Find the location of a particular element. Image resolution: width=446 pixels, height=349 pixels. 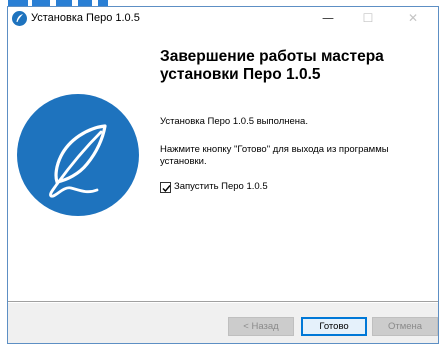

launch-checkbox is located at coordinates (165, 187).